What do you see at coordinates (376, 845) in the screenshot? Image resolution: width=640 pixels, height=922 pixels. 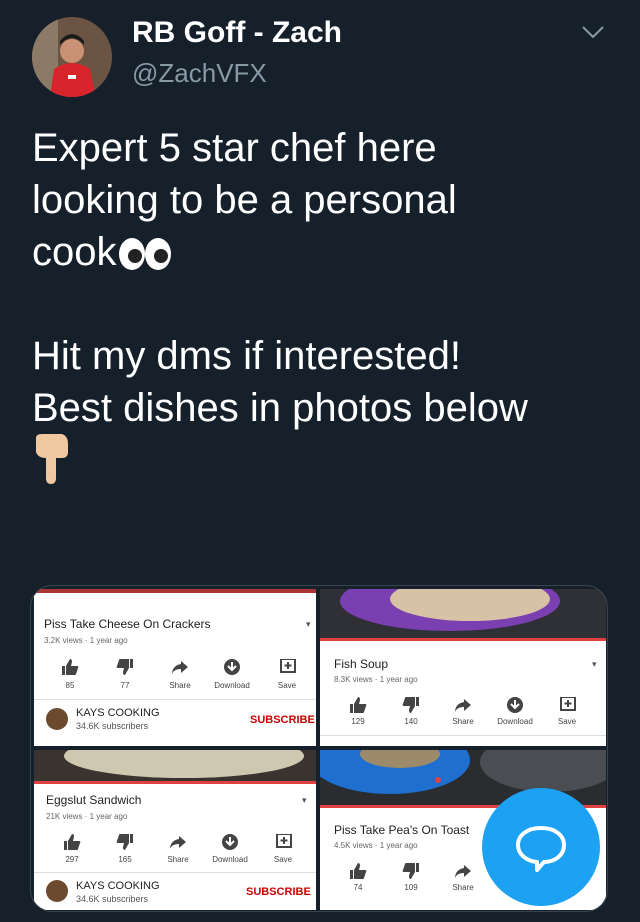 I see `video-meta: 4.5K views · 1 year ago` at bounding box center [376, 845].